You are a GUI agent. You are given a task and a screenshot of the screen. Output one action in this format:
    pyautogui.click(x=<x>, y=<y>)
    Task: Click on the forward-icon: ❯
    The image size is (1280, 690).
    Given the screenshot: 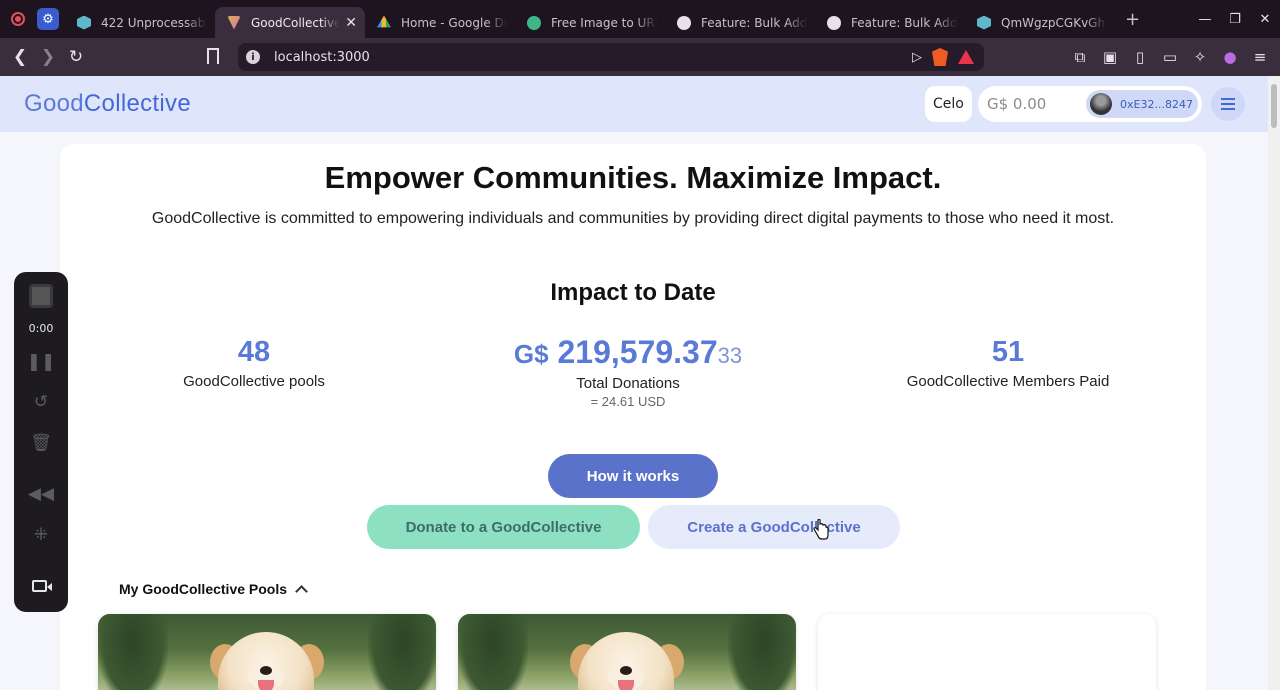 What is the action you would take?
    pyautogui.click(x=48, y=57)
    